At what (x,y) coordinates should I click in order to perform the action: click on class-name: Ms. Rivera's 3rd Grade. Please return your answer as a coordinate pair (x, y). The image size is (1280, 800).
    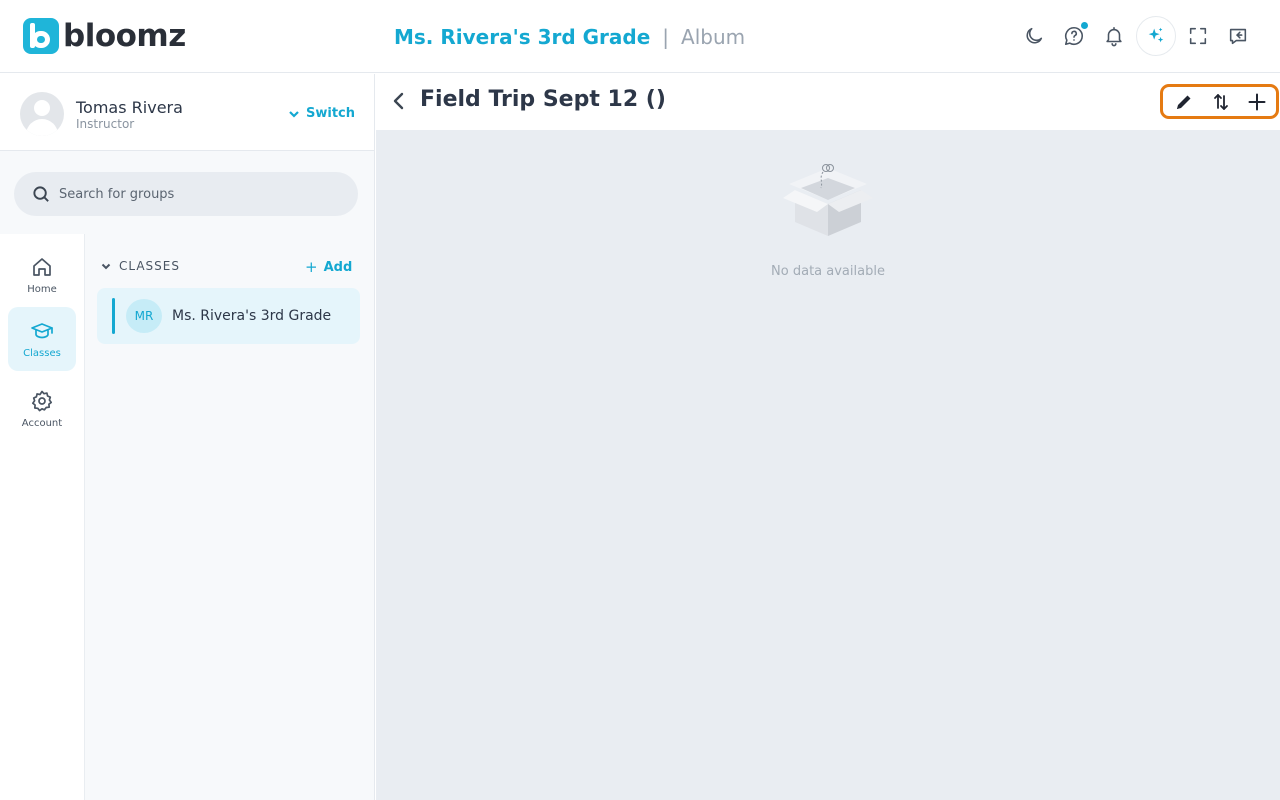
    Looking at the image, I should click on (252, 316).